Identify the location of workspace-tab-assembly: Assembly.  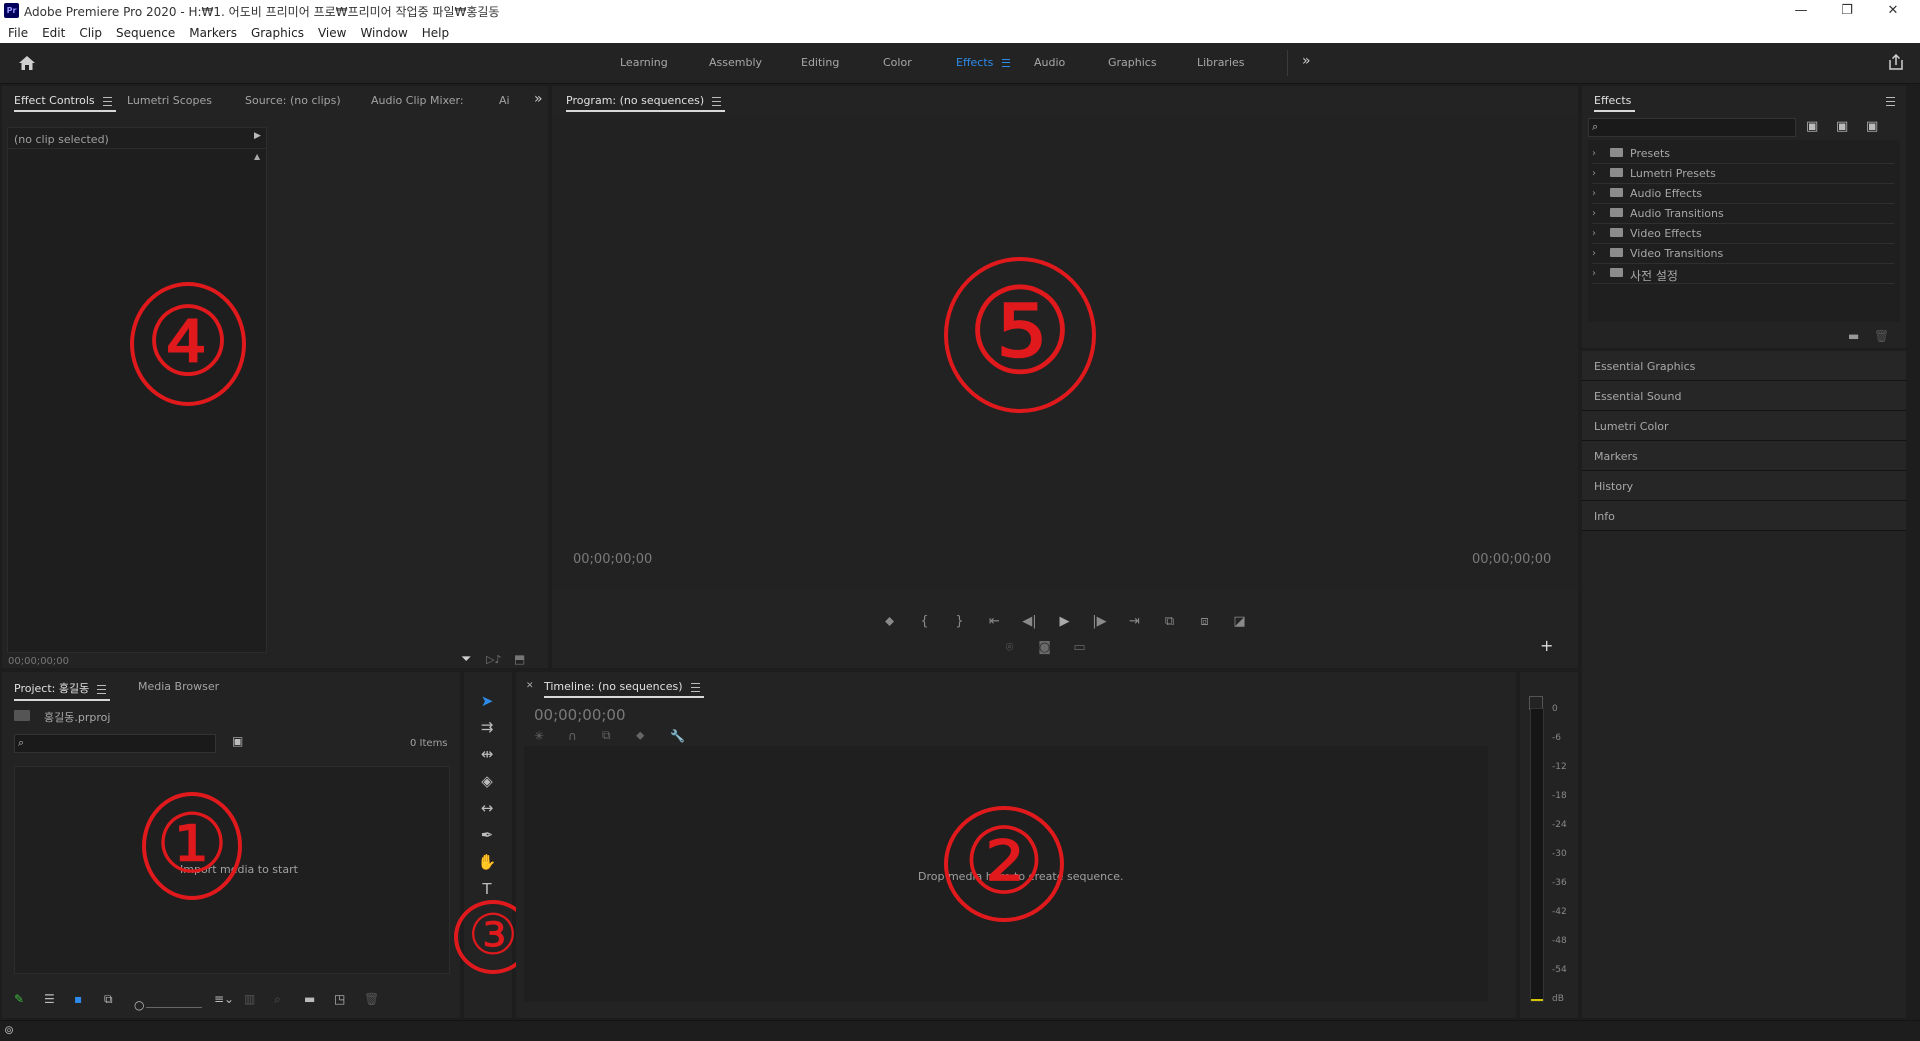
(735, 62).